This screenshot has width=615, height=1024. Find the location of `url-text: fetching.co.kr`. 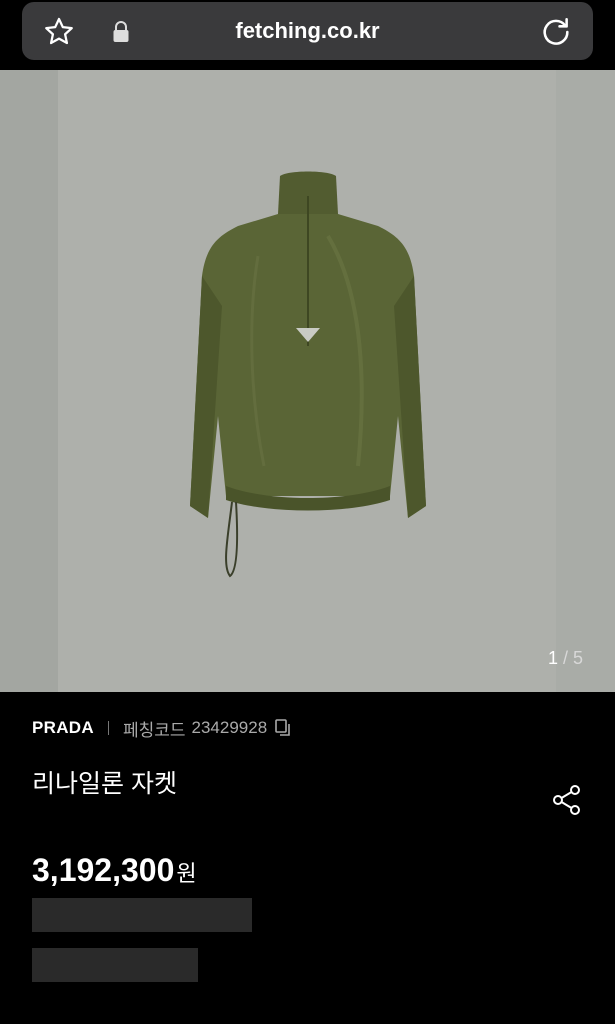

url-text: fetching.co.kr is located at coordinates (307, 31).